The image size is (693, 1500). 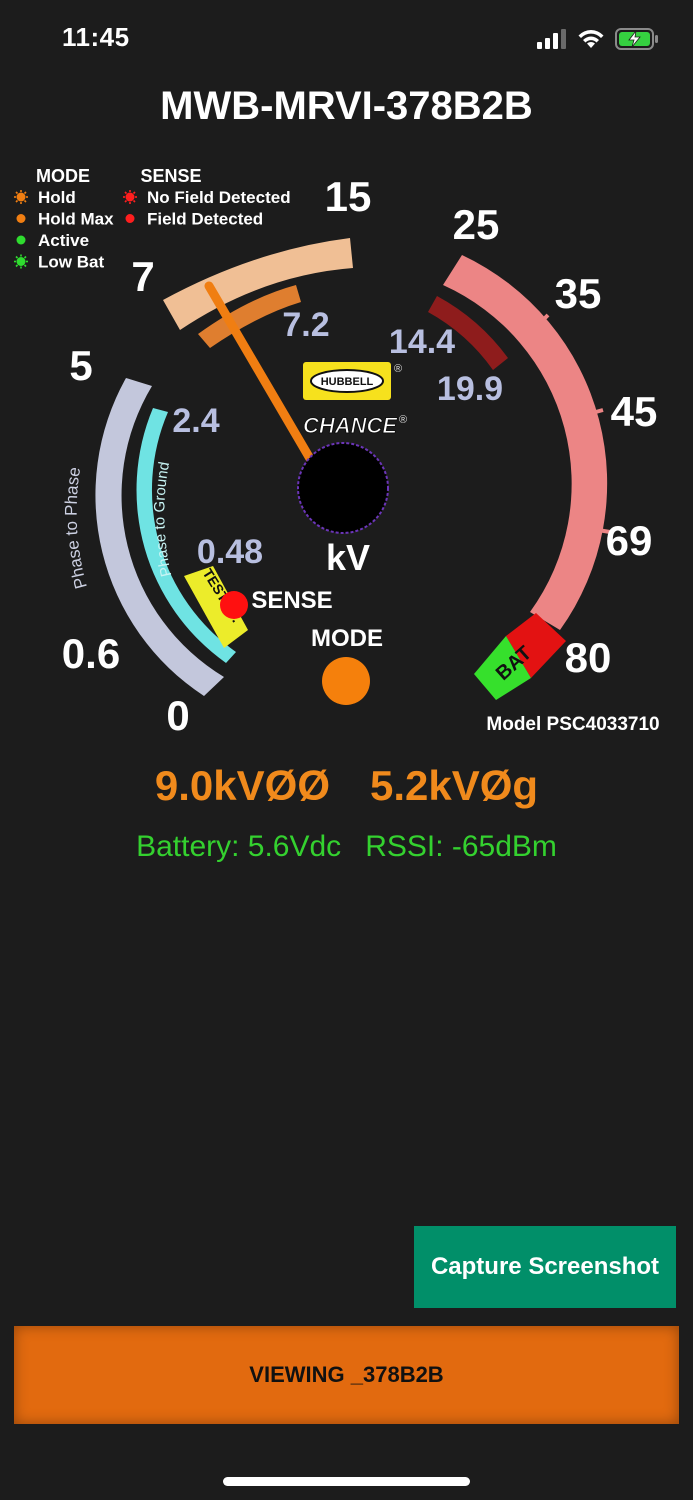 I want to click on scale-35: 35, so click(x=578, y=293).